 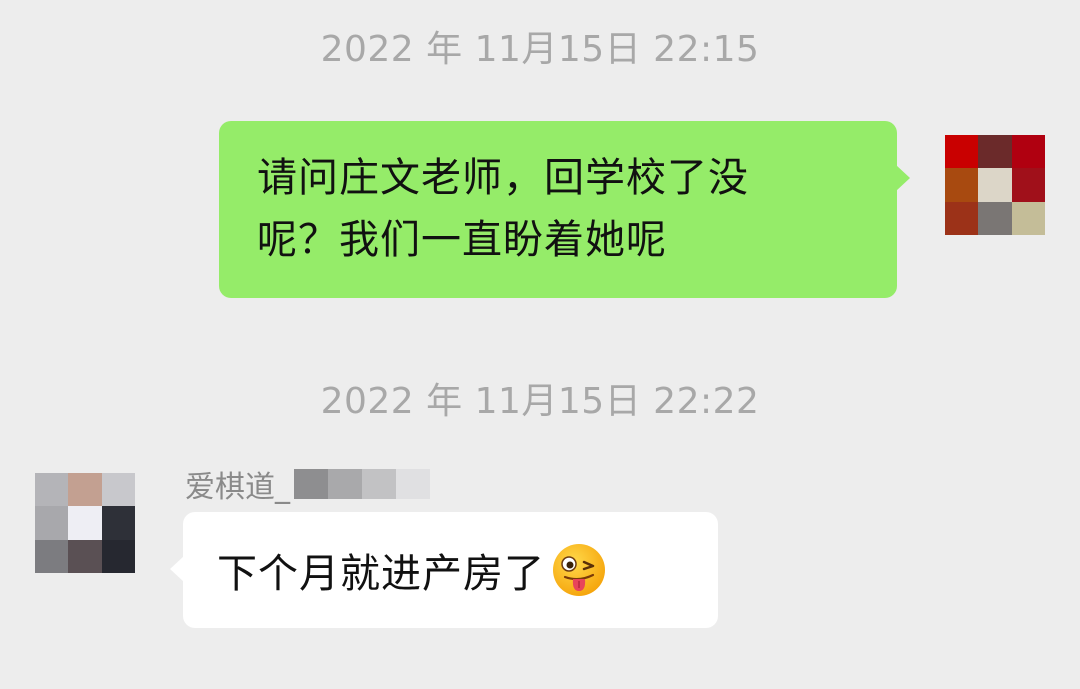 What do you see at coordinates (540, 401) in the screenshot?
I see `message-timestamp: 2022 年 11月15日 22:22` at bounding box center [540, 401].